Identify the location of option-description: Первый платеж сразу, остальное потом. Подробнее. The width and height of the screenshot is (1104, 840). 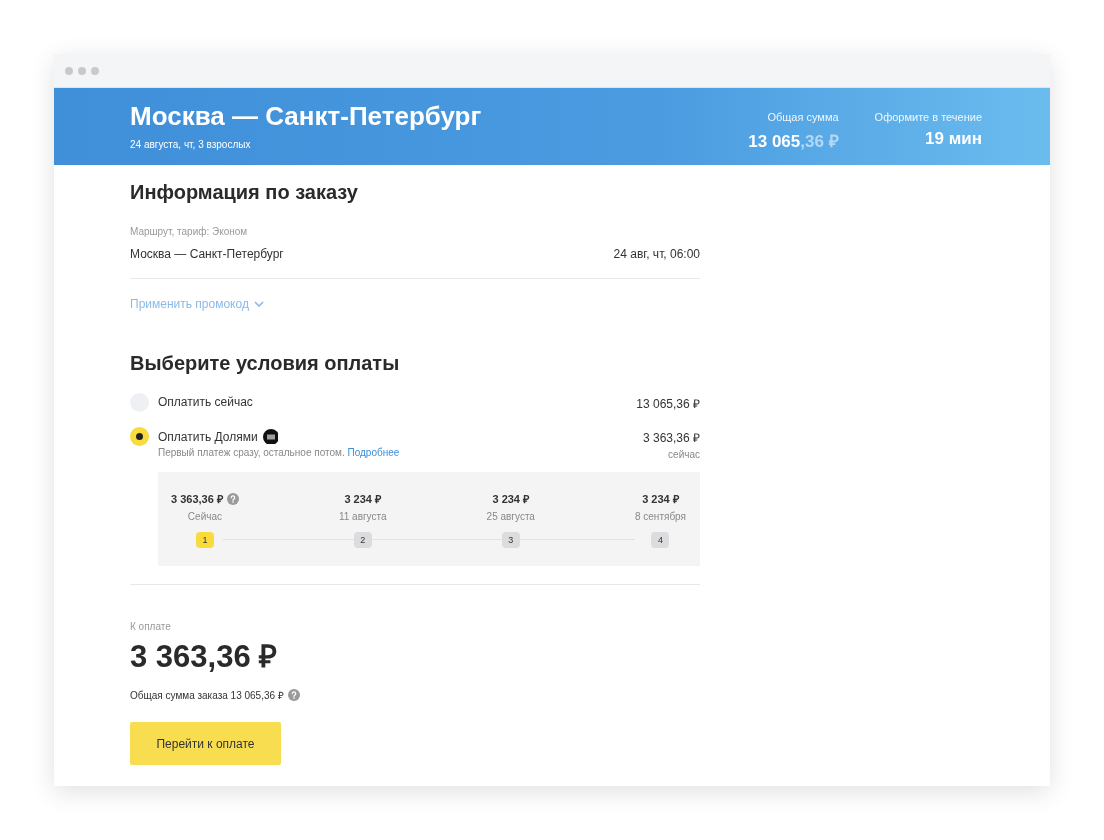
(279, 452).